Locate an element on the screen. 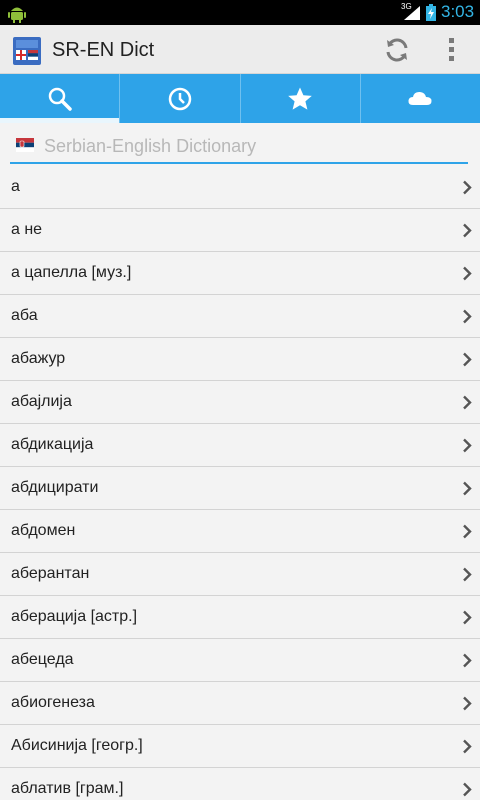 Image resolution: width=480 pixels, height=800 pixels. tab-history is located at coordinates (180, 98).